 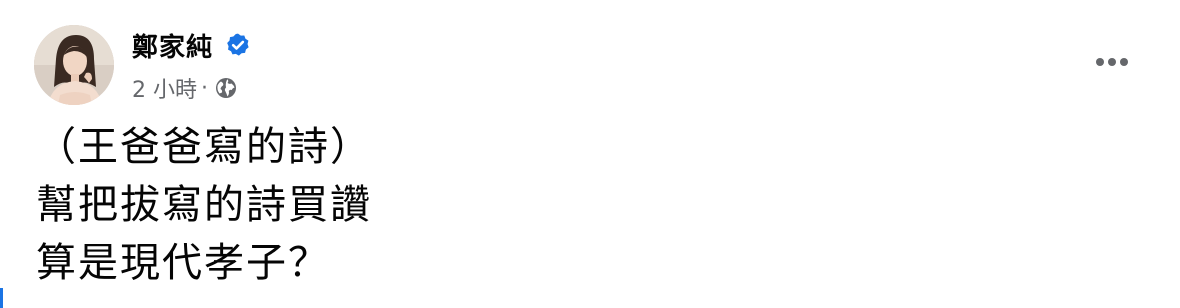 I want to click on post-line: 幫把拔寫的詩買讚, so click(x=204, y=205).